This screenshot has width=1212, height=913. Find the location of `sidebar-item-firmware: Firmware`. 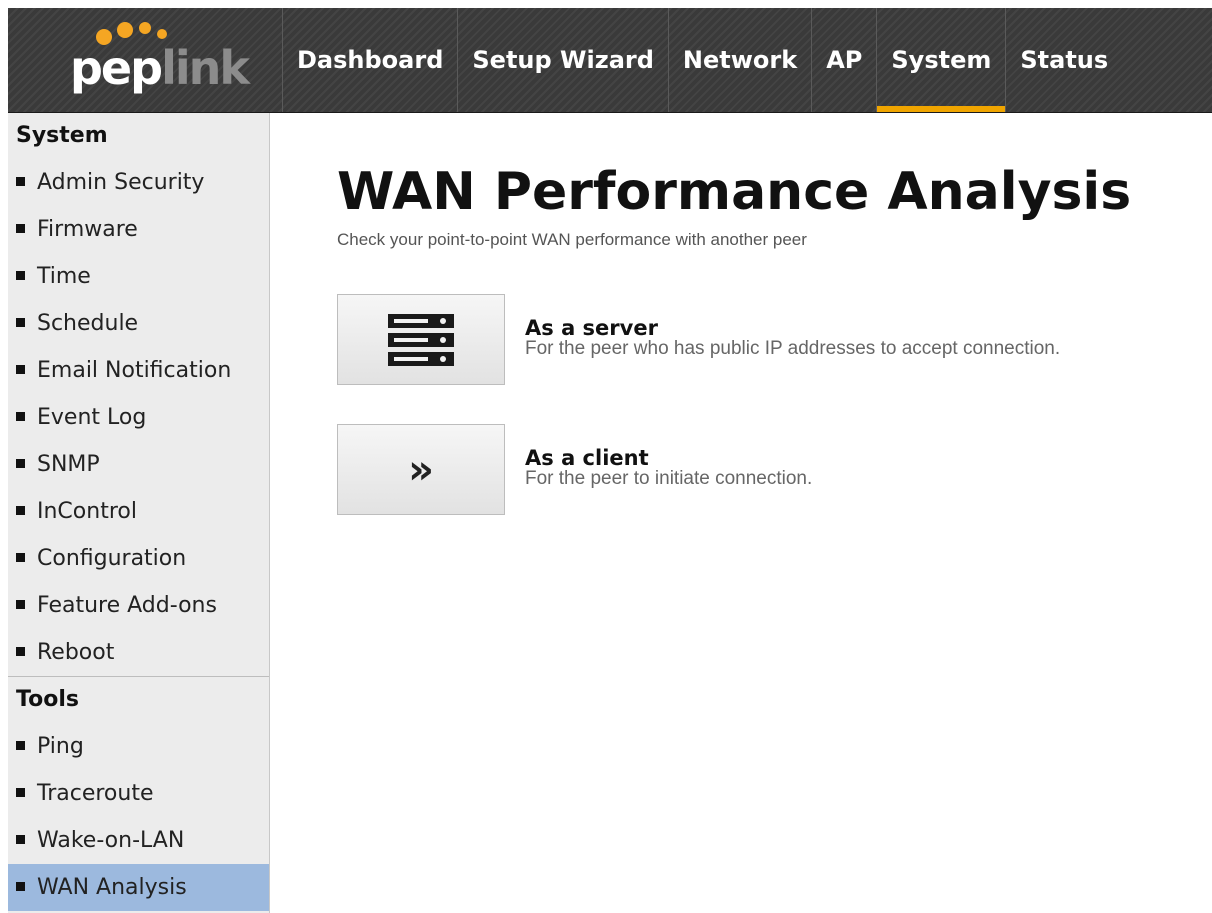

sidebar-item-firmware: Firmware is located at coordinates (138, 229).